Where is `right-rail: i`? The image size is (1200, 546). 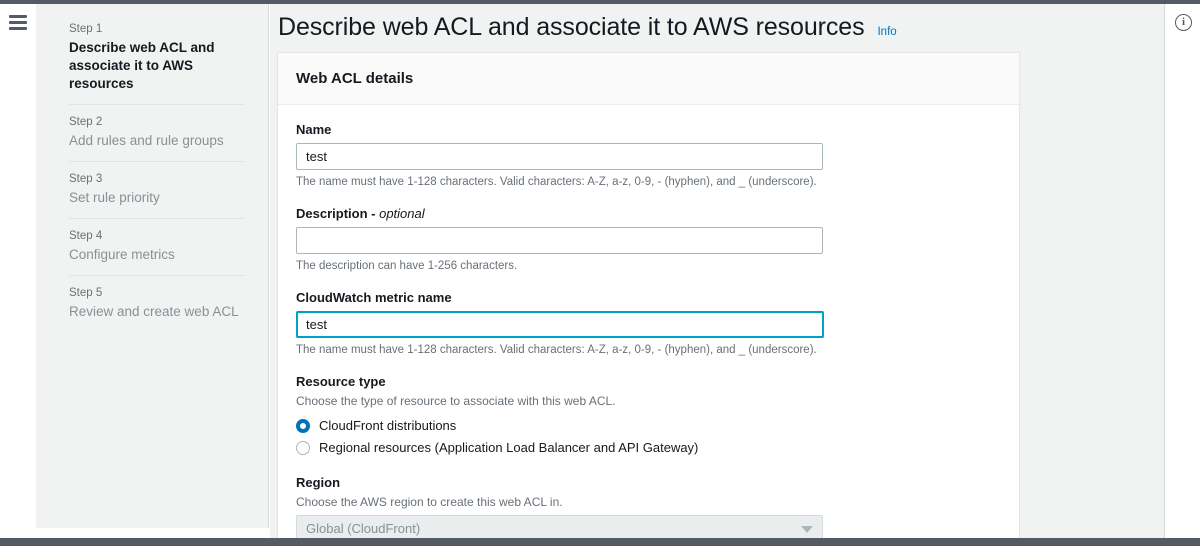 right-rail: i is located at coordinates (1183, 271).